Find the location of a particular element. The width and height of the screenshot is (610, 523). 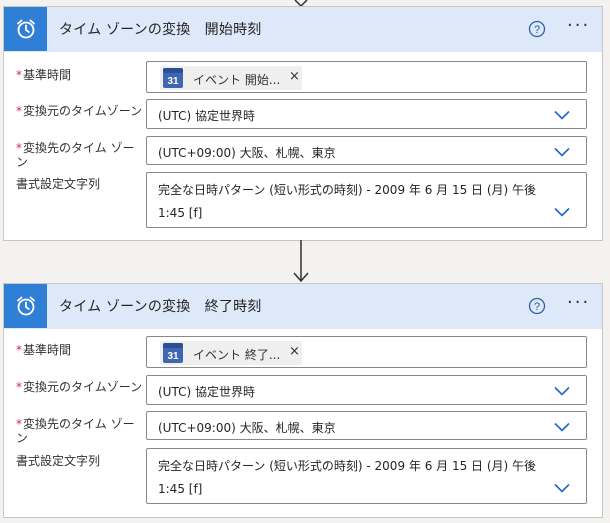

base-time-input: 31 イベント 終了... × is located at coordinates (366, 352).